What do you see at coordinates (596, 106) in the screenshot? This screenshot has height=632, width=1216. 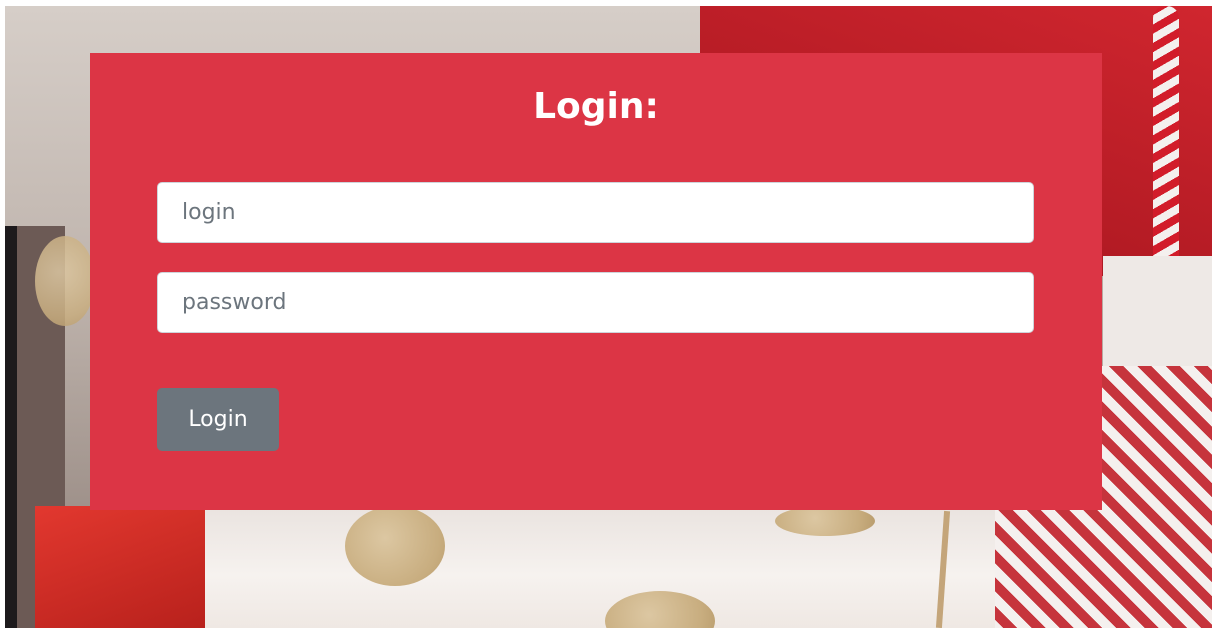 I see `login-title: Login:` at bounding box center [596, 106].